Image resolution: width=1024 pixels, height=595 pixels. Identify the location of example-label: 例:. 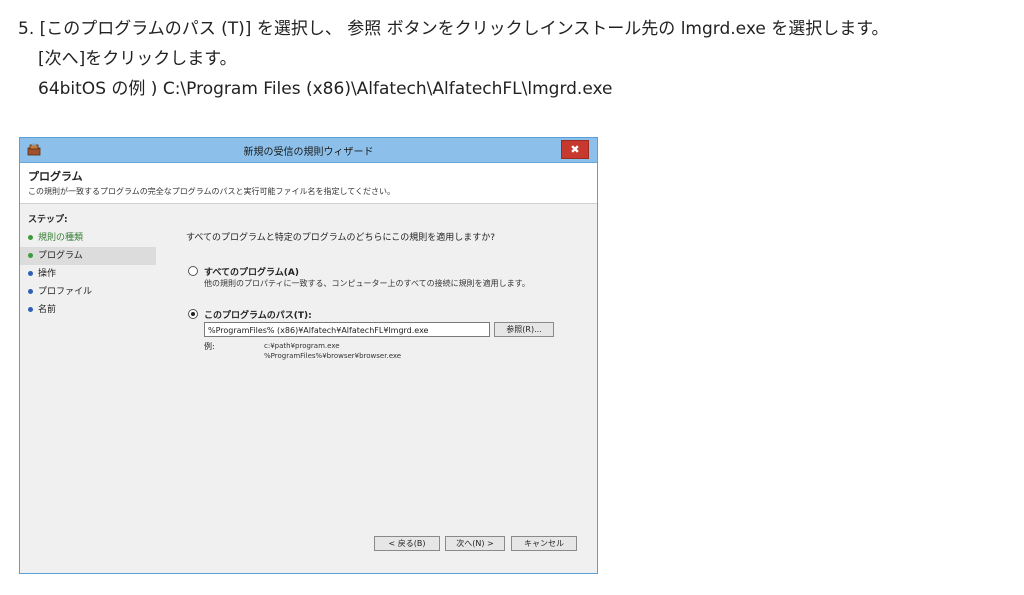
(209, 346).